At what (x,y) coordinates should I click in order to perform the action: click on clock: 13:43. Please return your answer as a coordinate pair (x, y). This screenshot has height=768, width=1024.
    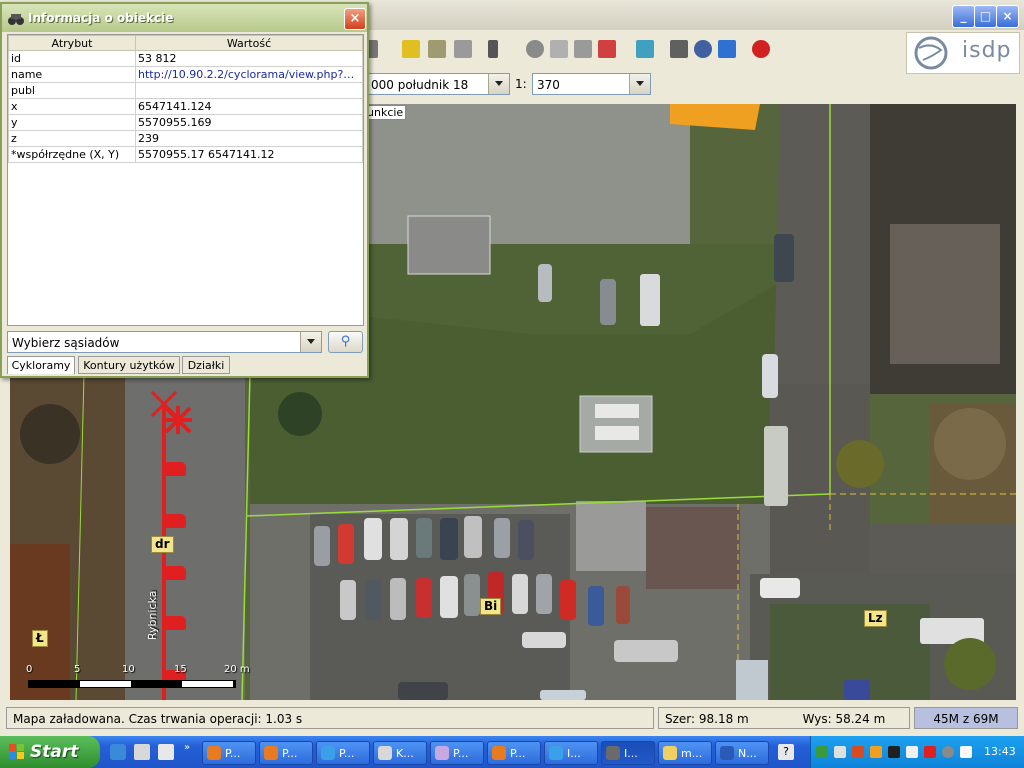
    Looking at the image, I should click on (1000, 751).